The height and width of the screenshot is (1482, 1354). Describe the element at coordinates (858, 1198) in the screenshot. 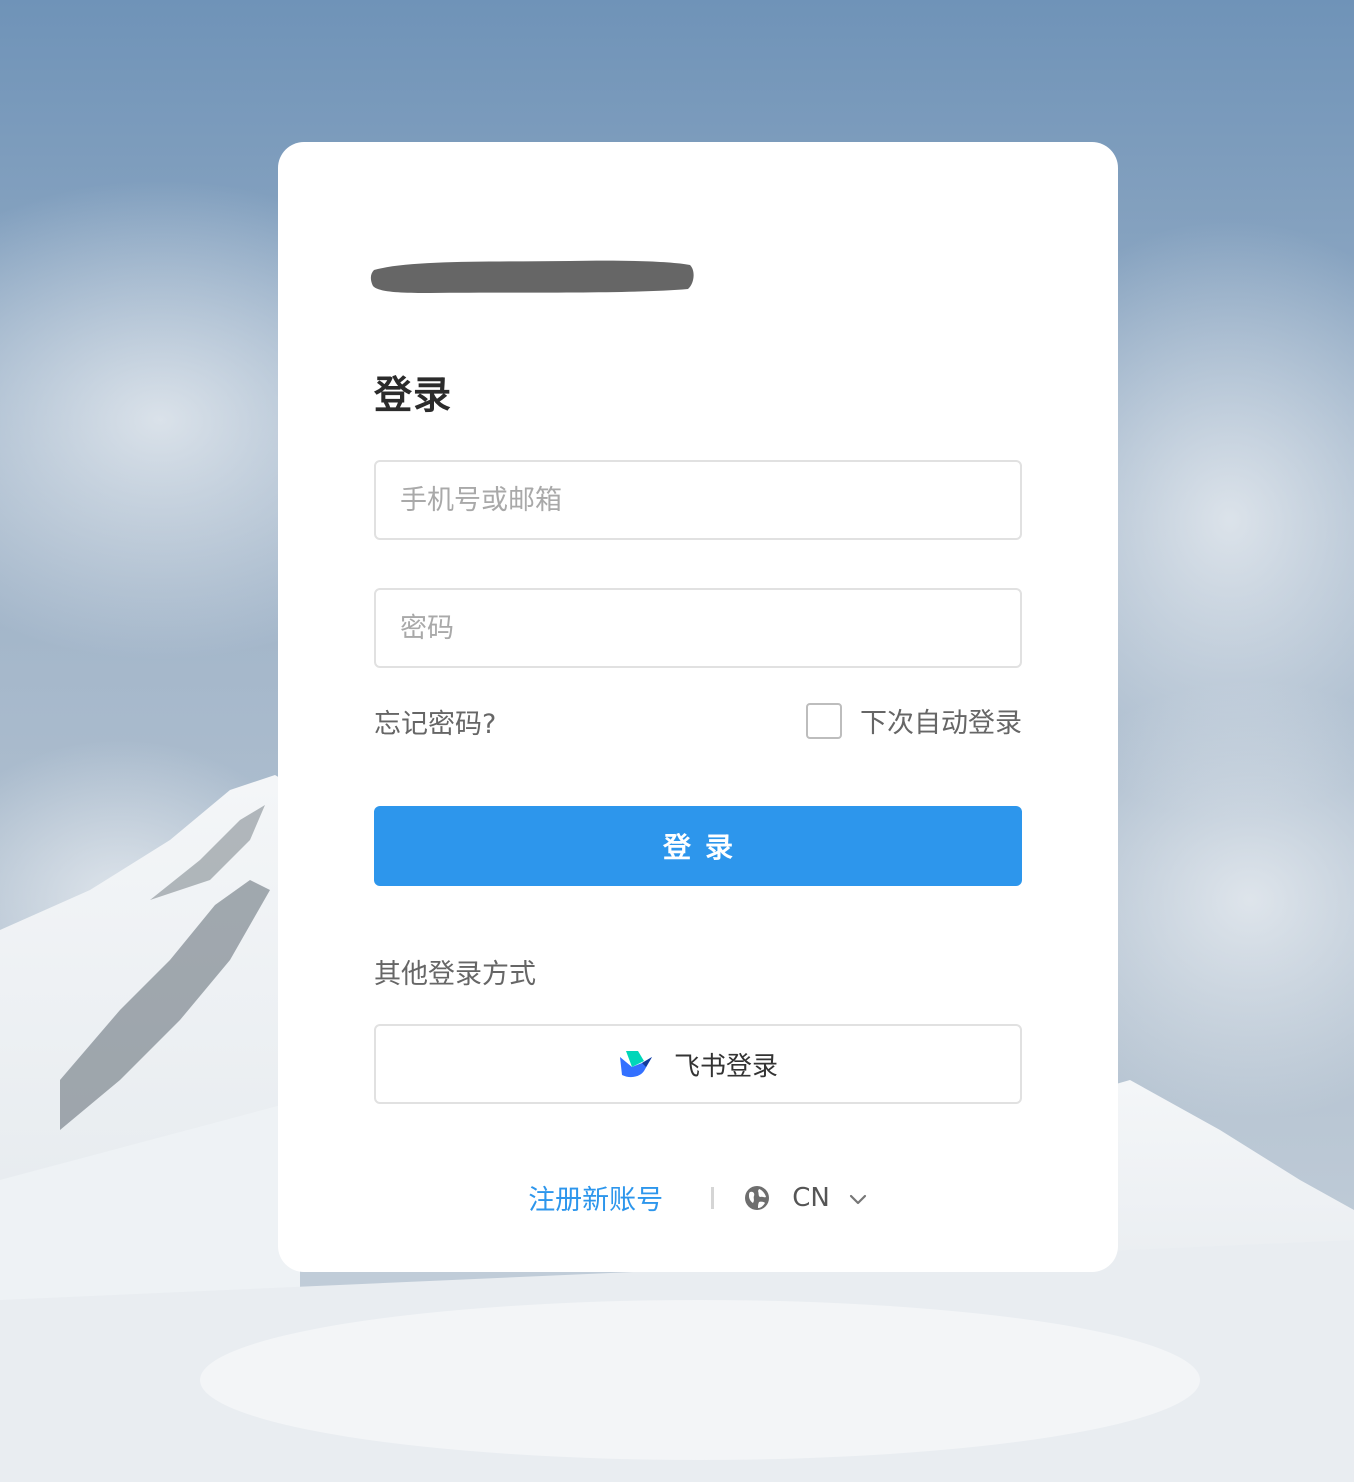

I see `chevron-down-icon` at that location.